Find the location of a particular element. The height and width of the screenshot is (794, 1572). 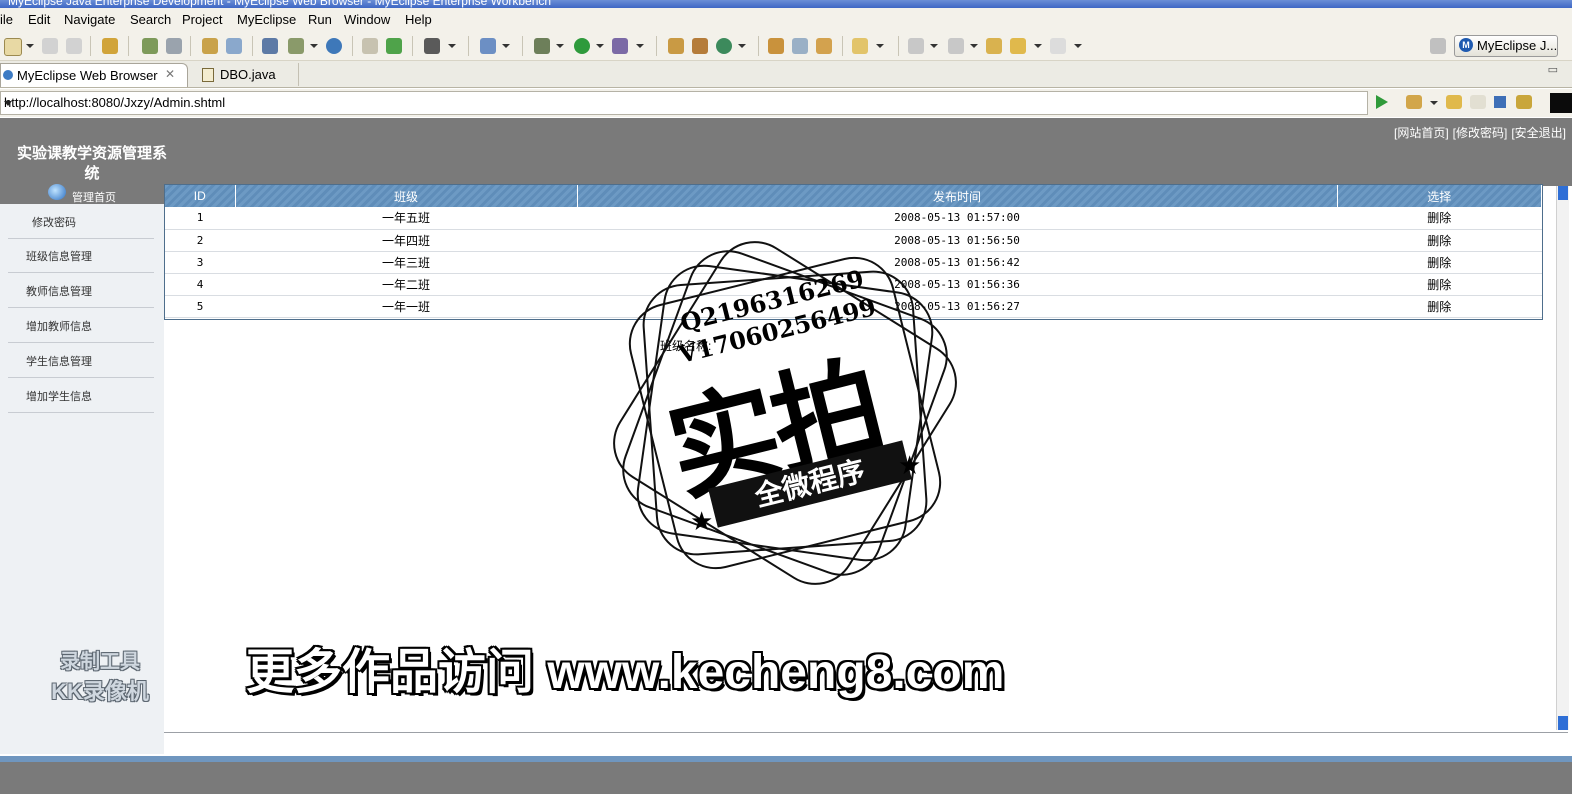

menu-search: Search is located at coordinates (150, 19).